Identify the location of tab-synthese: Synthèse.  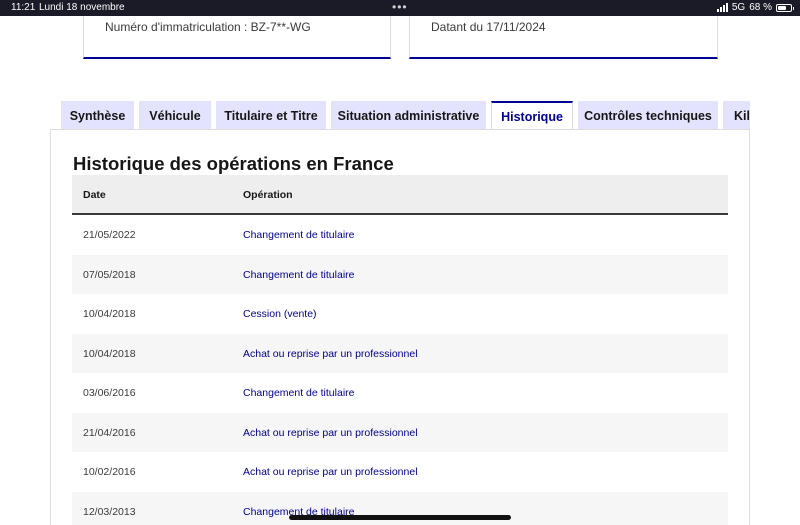
(97, 115).